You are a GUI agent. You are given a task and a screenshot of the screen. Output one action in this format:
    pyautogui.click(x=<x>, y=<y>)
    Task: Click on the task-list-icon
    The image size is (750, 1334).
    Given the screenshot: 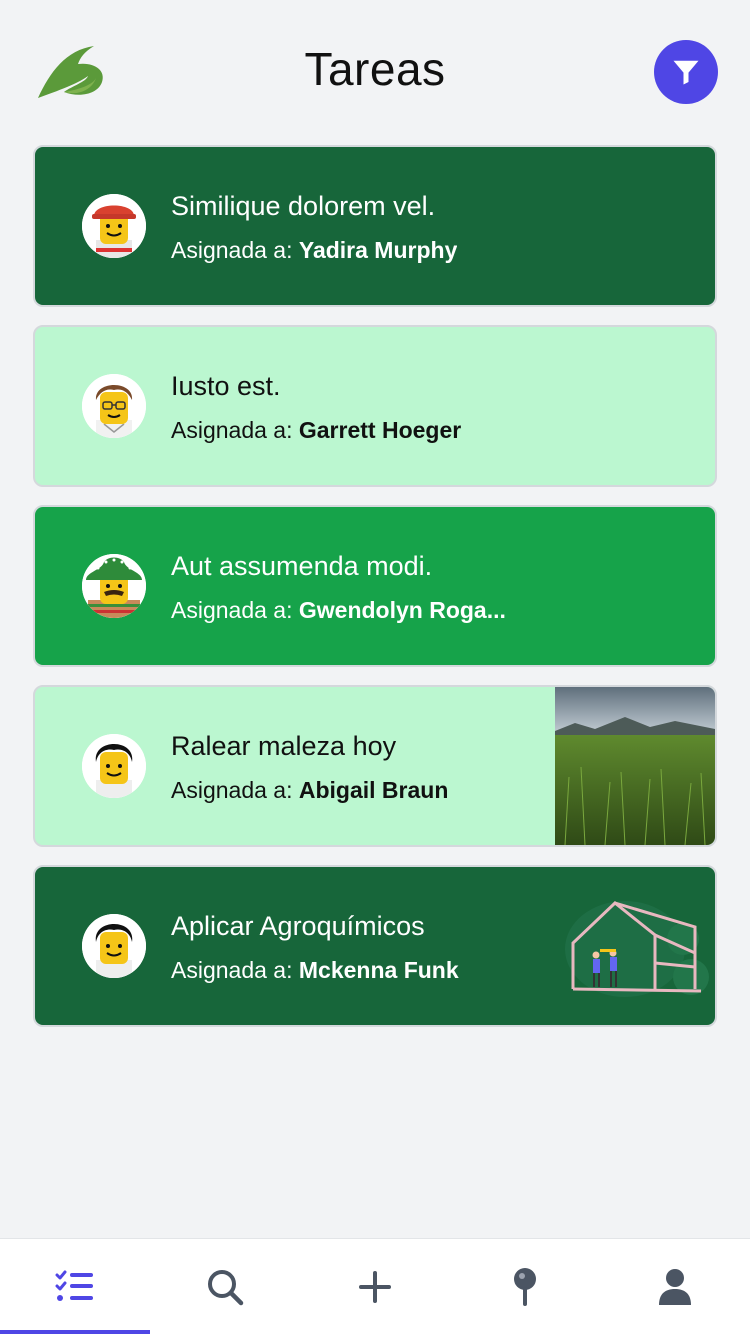 What is the action you would take?
    pyautogui.click(x=74, y=1285)
    